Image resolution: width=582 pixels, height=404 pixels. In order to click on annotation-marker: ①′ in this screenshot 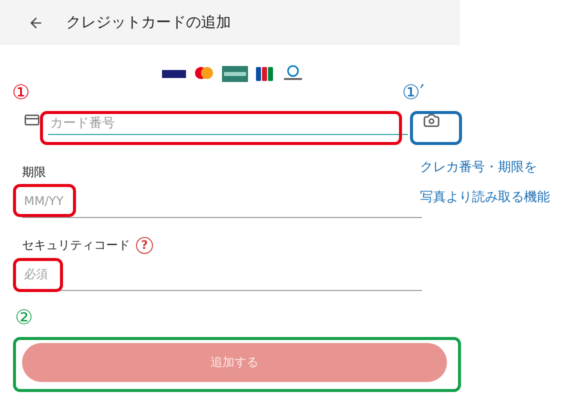, I will do `click(413, 92)`.